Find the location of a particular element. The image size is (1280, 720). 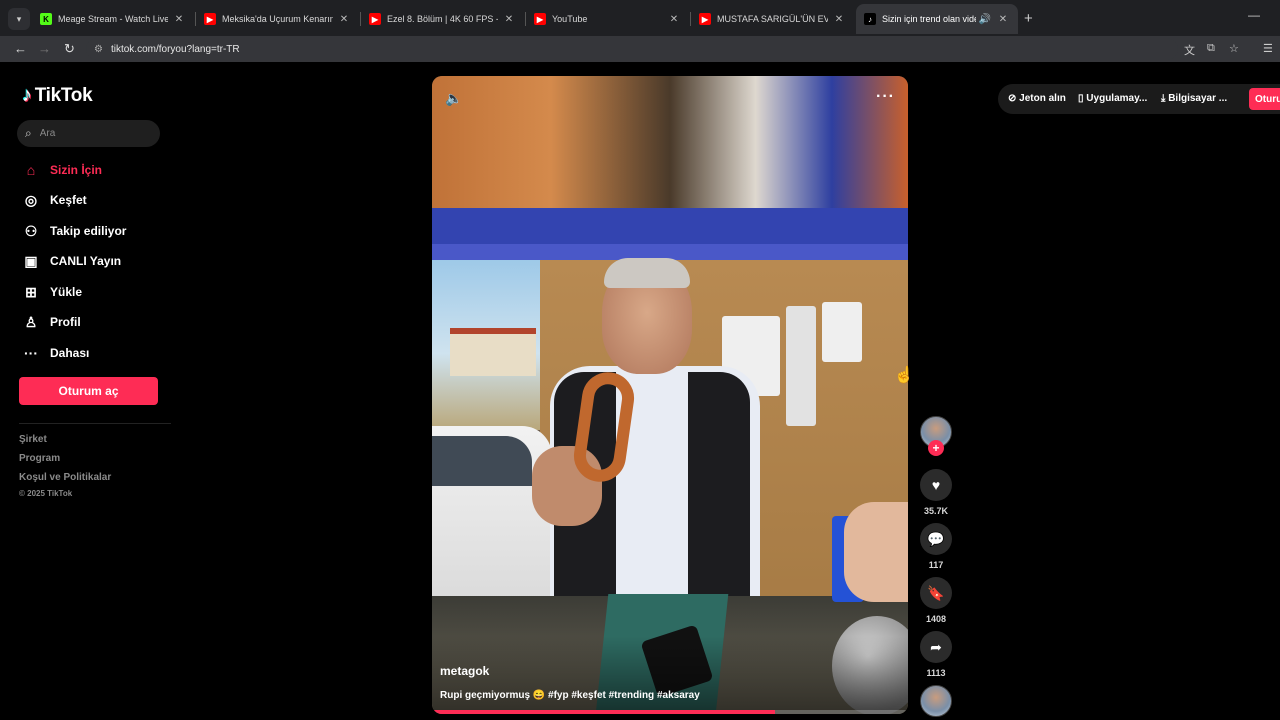

search-icon: ⌕ is located at coordinates (28, 133).